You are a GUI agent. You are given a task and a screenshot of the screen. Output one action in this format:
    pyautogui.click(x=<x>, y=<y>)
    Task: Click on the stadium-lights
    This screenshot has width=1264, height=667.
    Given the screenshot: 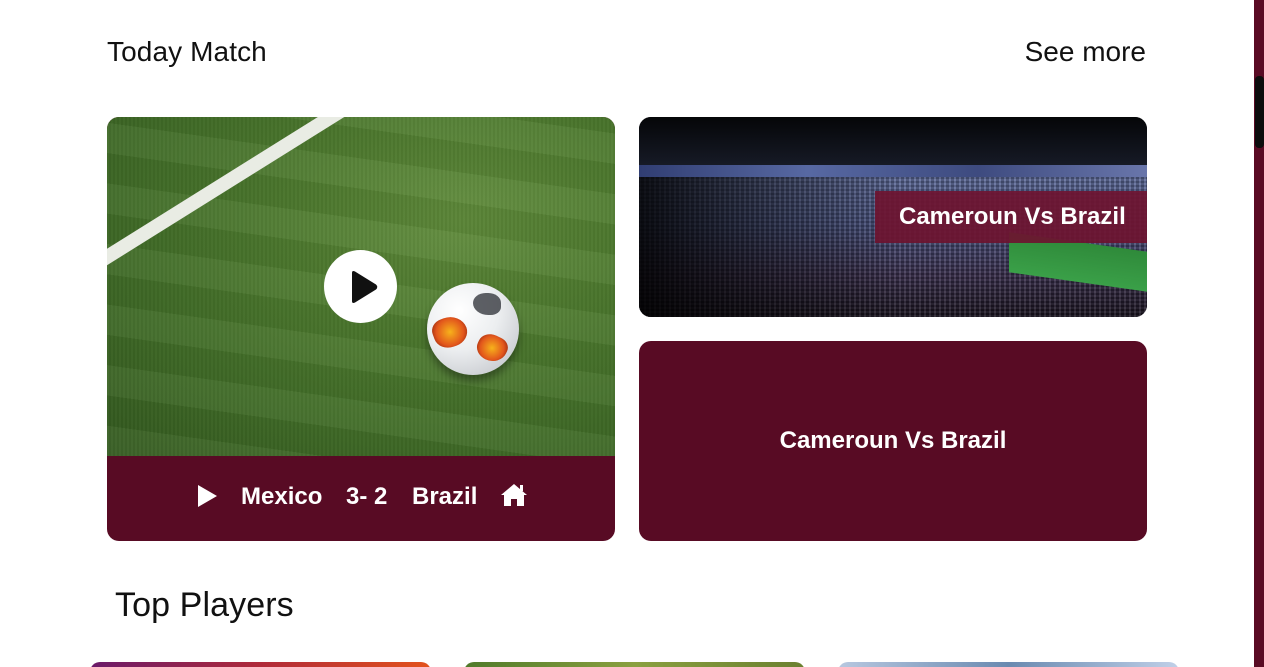 What is the action you would take?
    pyautogui.click(x=893, y=171)
    